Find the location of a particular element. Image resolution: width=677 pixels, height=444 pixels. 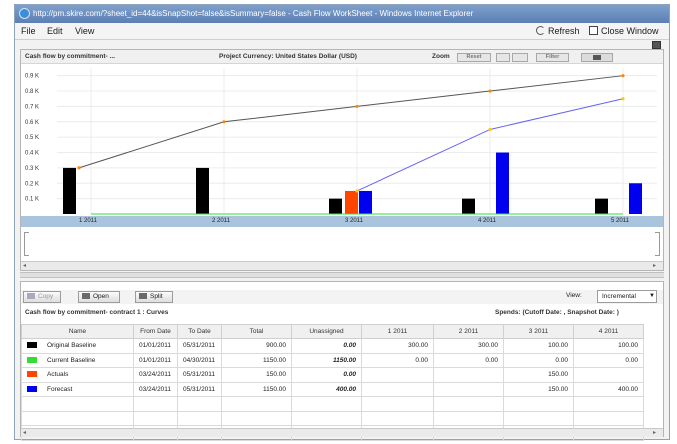

overview-right-handle is located at coordinates (657, 244).